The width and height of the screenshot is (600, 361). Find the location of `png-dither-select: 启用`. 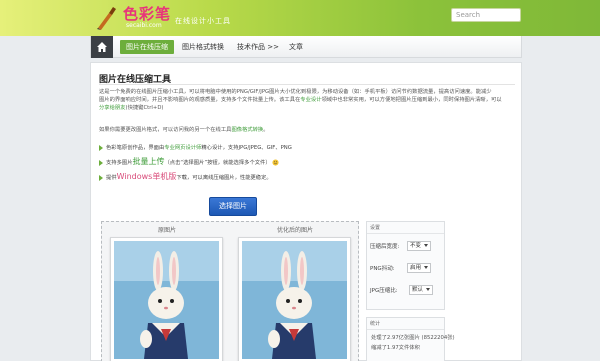

png-dither-select: 启用 is located at coordinates (419, 268).